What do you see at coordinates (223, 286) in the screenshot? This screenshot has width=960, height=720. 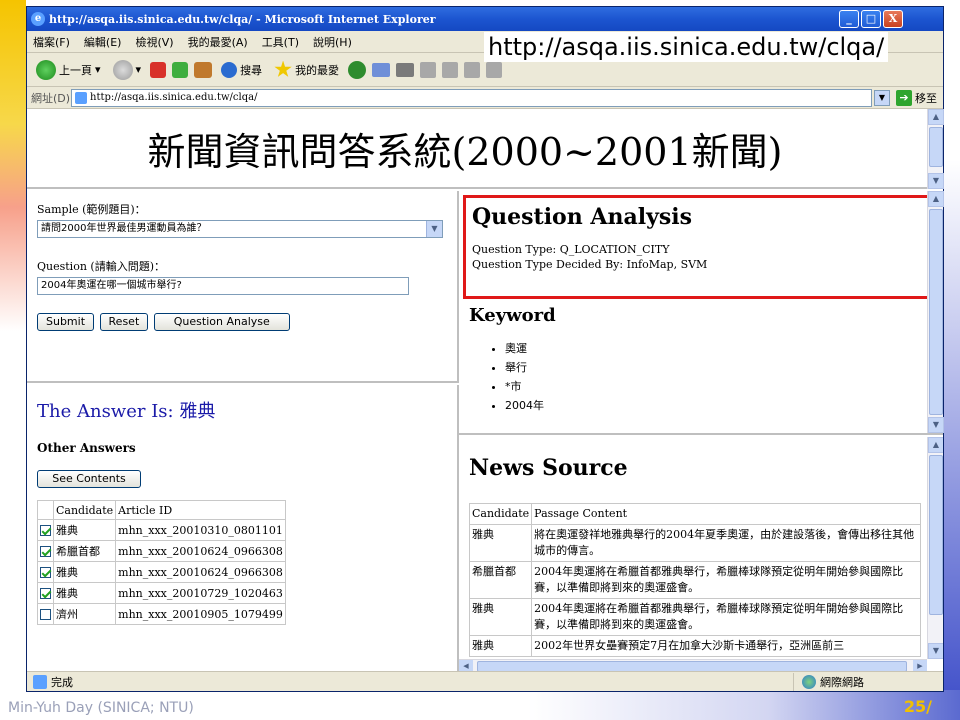 I see `question-input: 2004年奧運在哪一個城市舉行?` at bounding box center [223, 286].